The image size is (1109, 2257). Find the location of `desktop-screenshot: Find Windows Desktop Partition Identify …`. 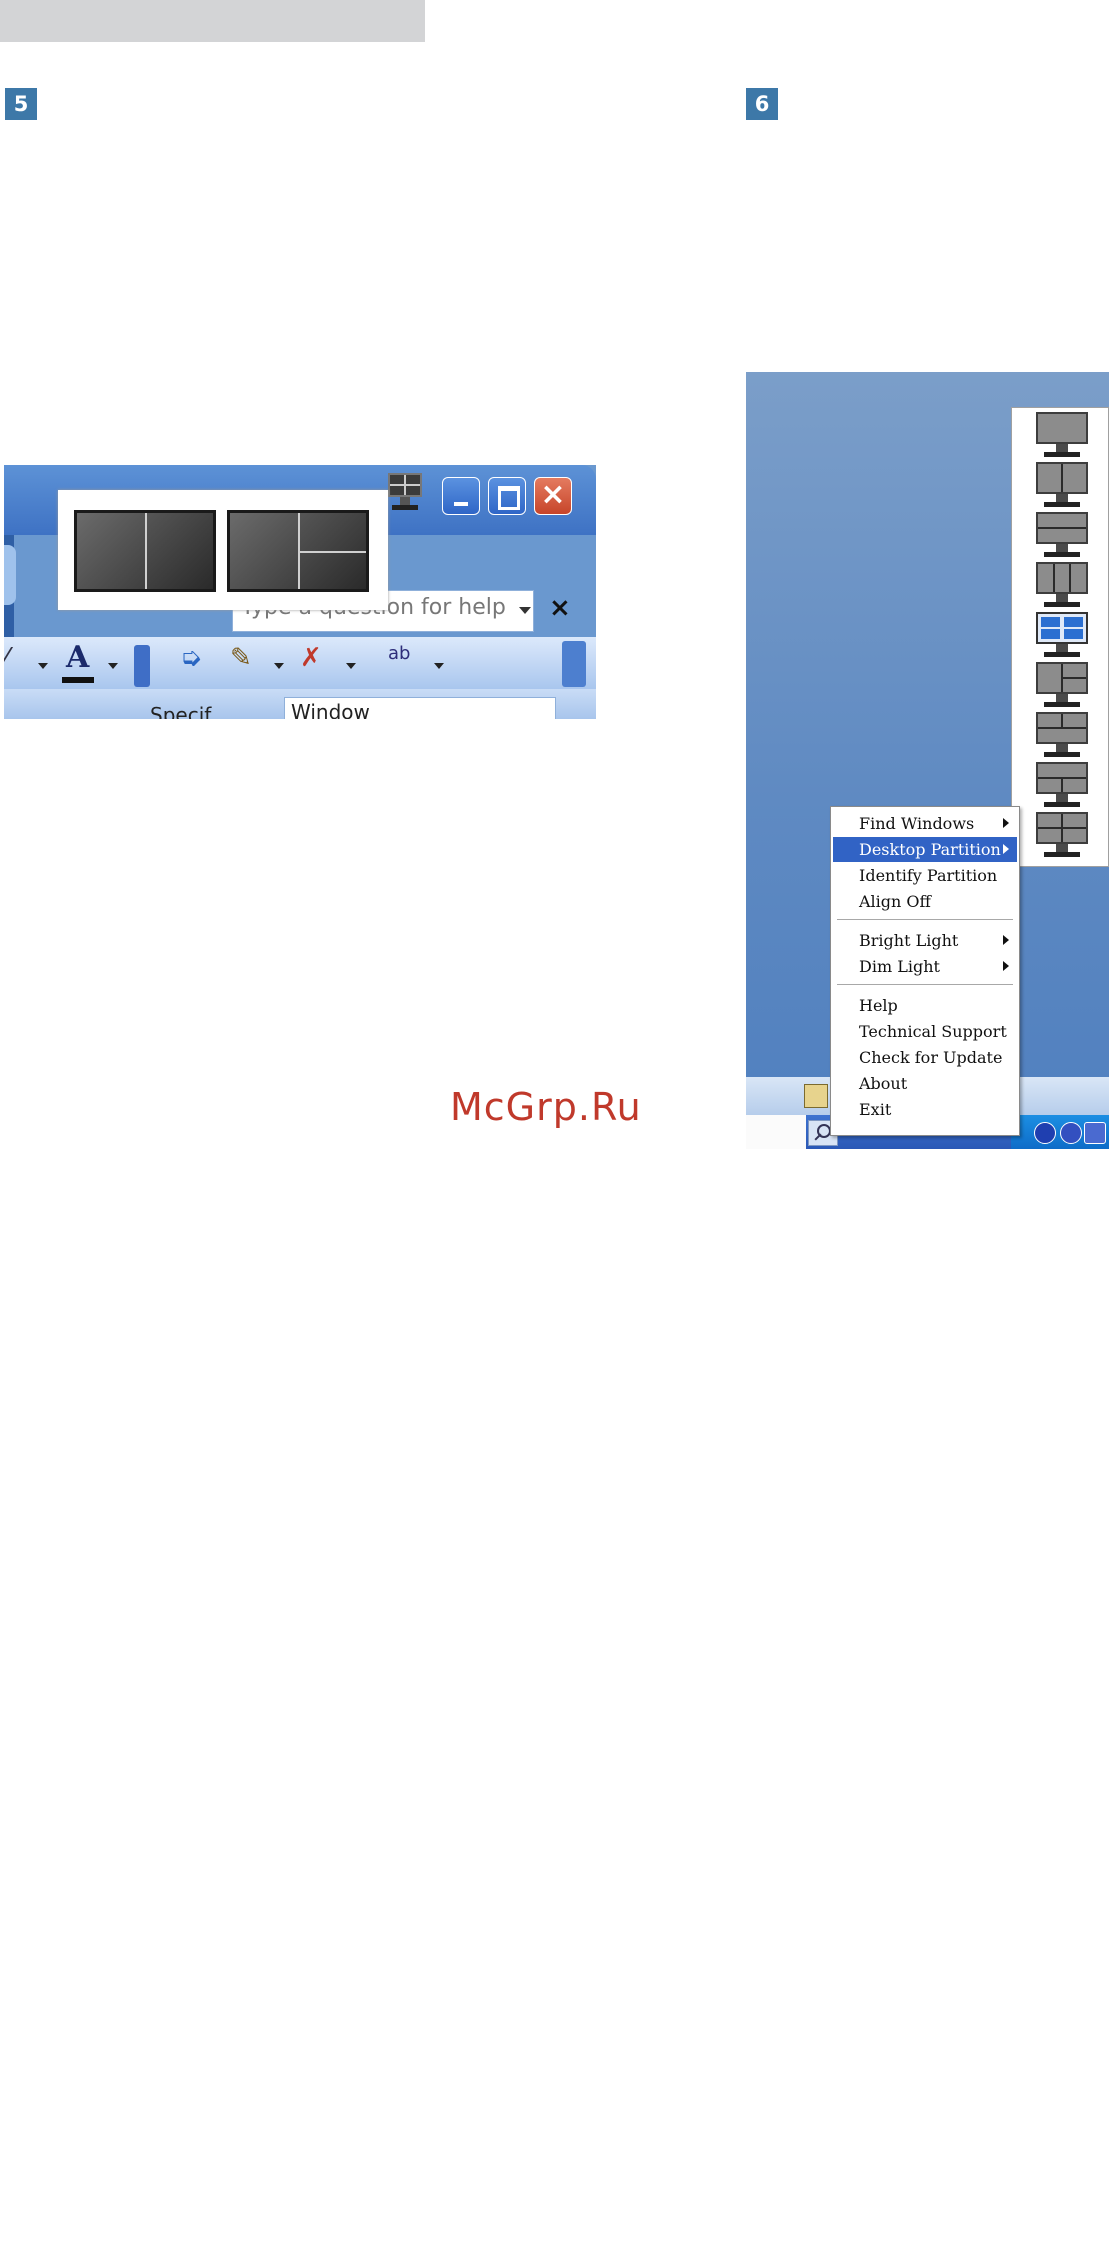

desktop-screenshot: Find Windows Desktop Partition Identify … is located at coordinates (927, 760).